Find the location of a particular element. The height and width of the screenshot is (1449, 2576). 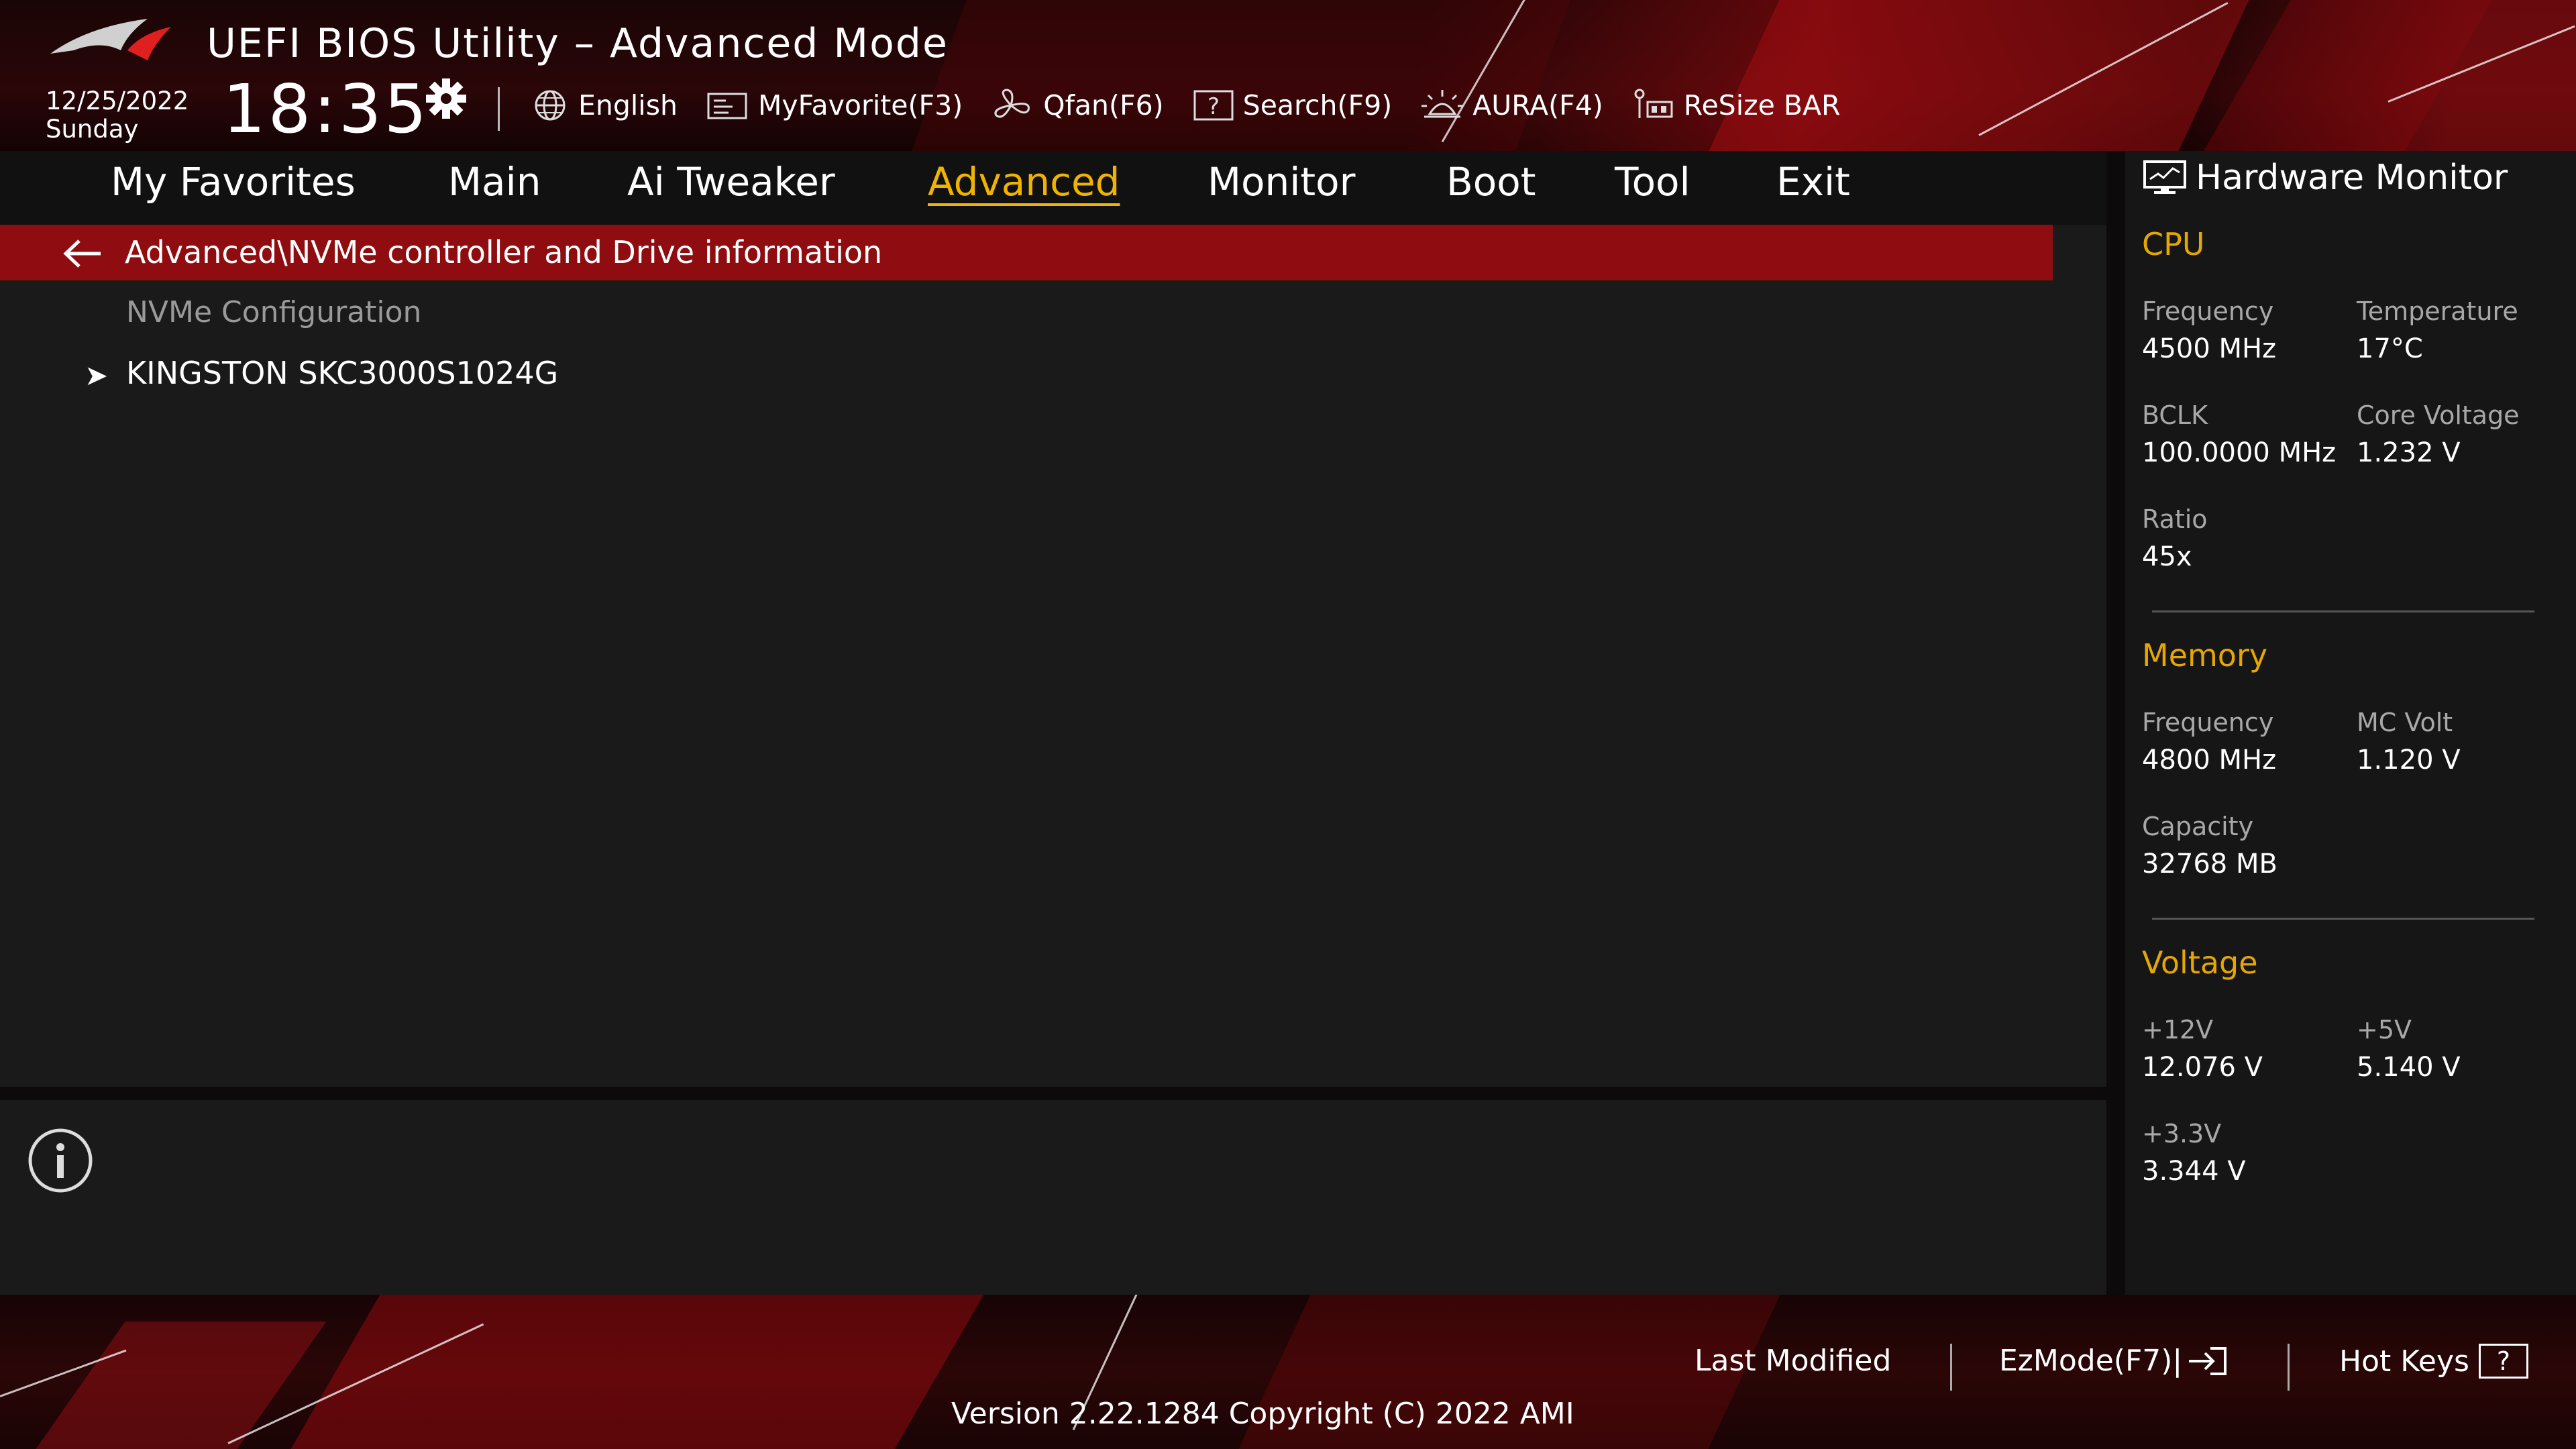

monitor-icon is located at coordinates (2164, 177).